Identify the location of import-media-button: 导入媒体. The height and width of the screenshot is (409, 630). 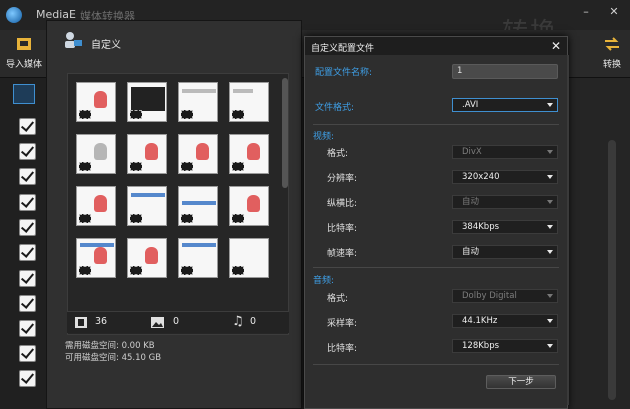
(24, 53).